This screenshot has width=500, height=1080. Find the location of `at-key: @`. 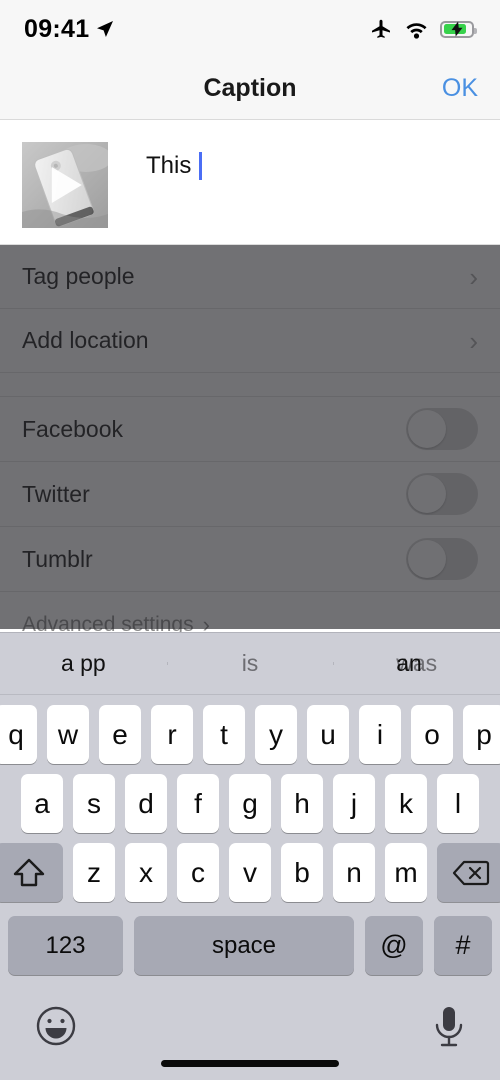

at-key: @ is located at coordinates (394, 945).